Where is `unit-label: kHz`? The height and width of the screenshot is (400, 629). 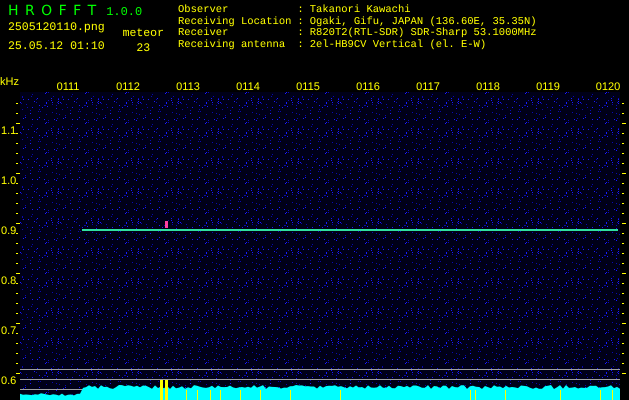 unit-label: kHz is located at coordinates (9, 82).